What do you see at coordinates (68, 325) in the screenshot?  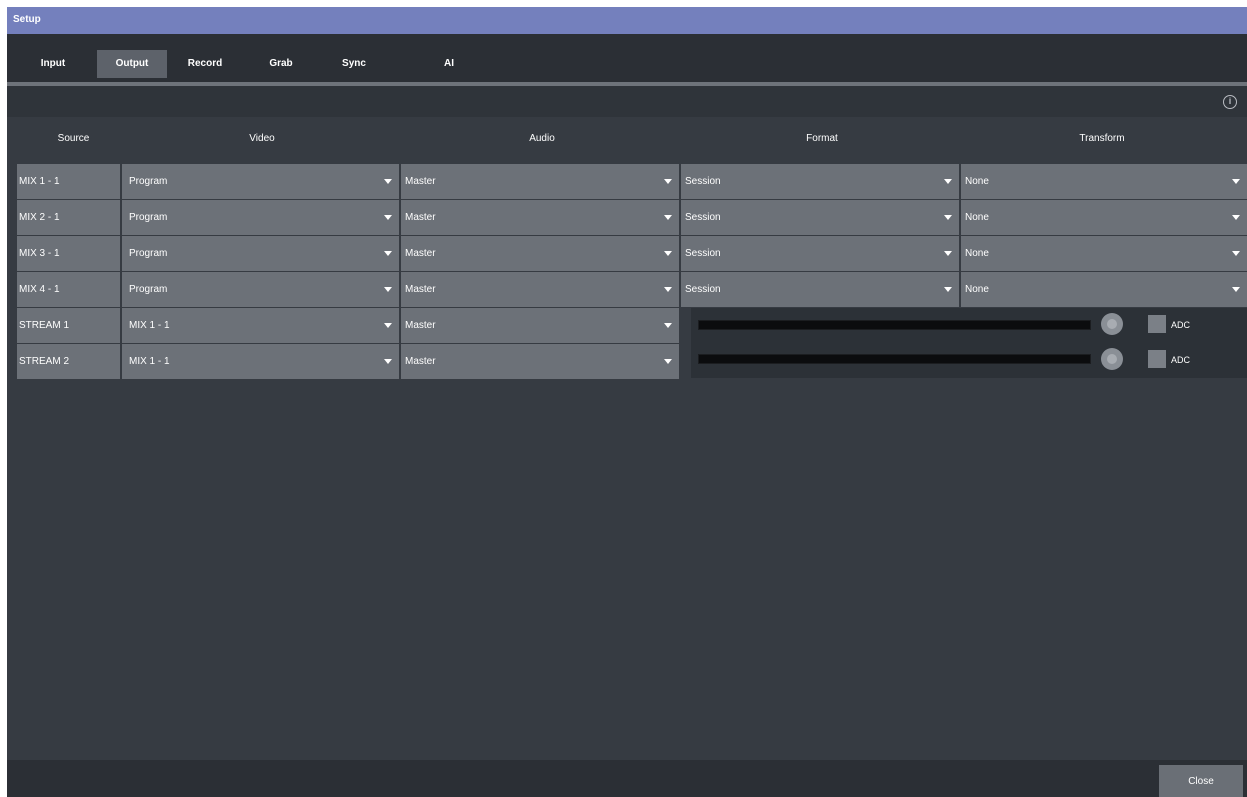 I see `source-cell: STREAM 1` at bounding box center [68, 325].